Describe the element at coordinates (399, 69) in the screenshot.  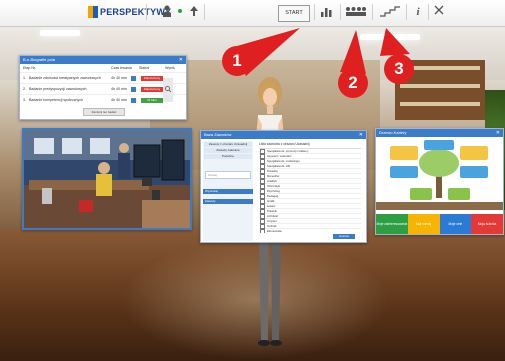
I see `callout-3: 3` at that location.